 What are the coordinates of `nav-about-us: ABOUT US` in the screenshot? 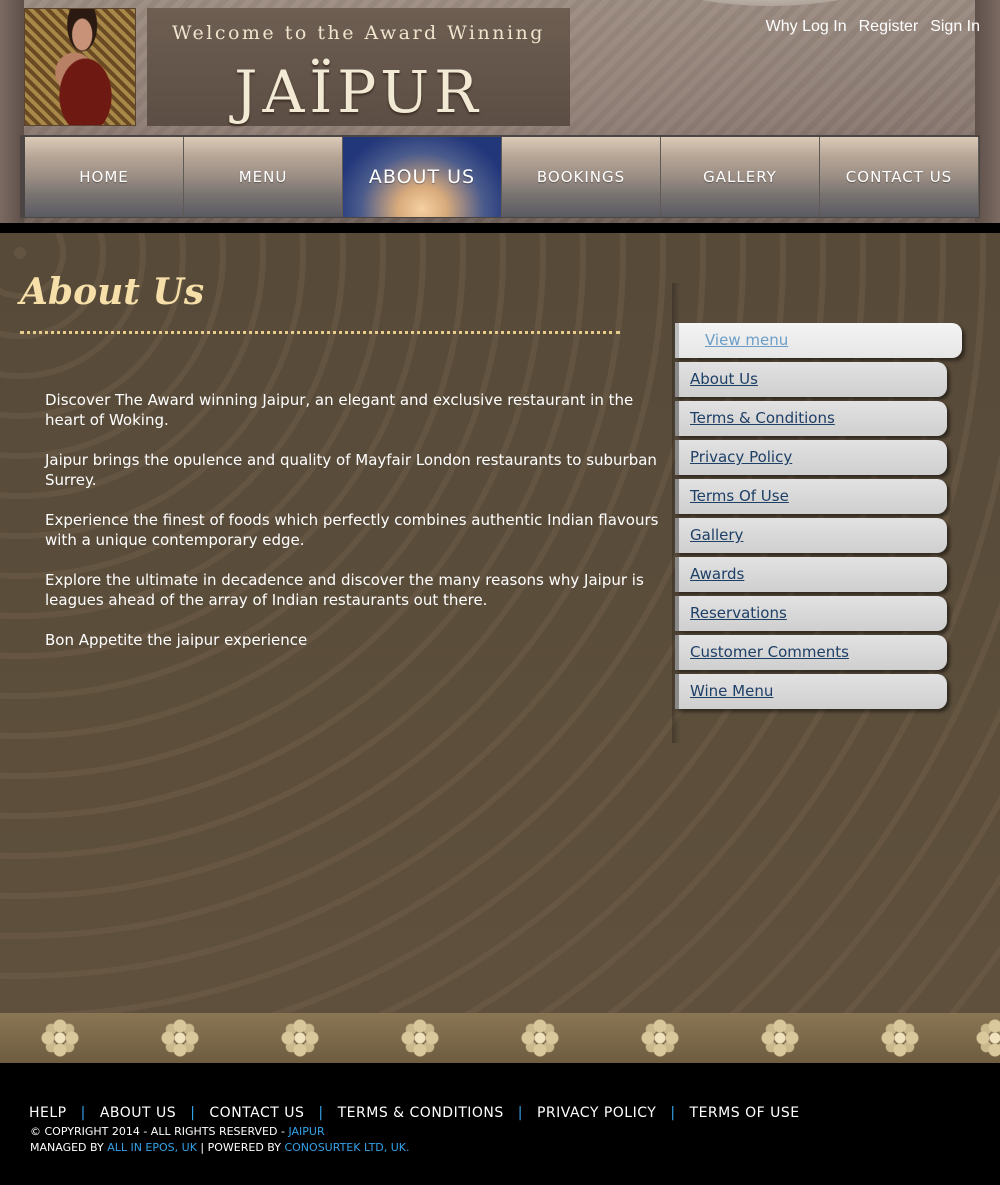 It's located at (422, 177).